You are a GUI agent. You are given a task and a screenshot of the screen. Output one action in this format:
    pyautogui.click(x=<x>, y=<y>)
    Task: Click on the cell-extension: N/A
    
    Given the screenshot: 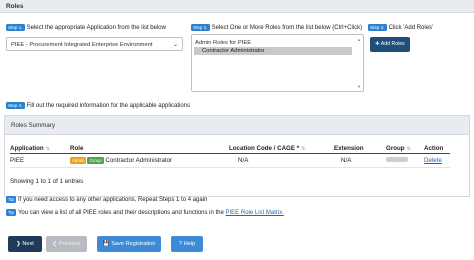 What is the action you would take?
    pyautogui.click(x=346, y=160)
    